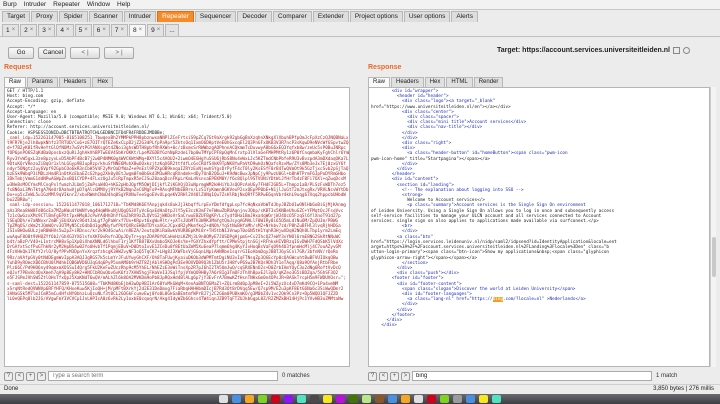 This screenshot has width=720, height=404. Describe the element at coordinates (10, 4) in the screenshot. I see `menu-item-burp: Burp` at that location.